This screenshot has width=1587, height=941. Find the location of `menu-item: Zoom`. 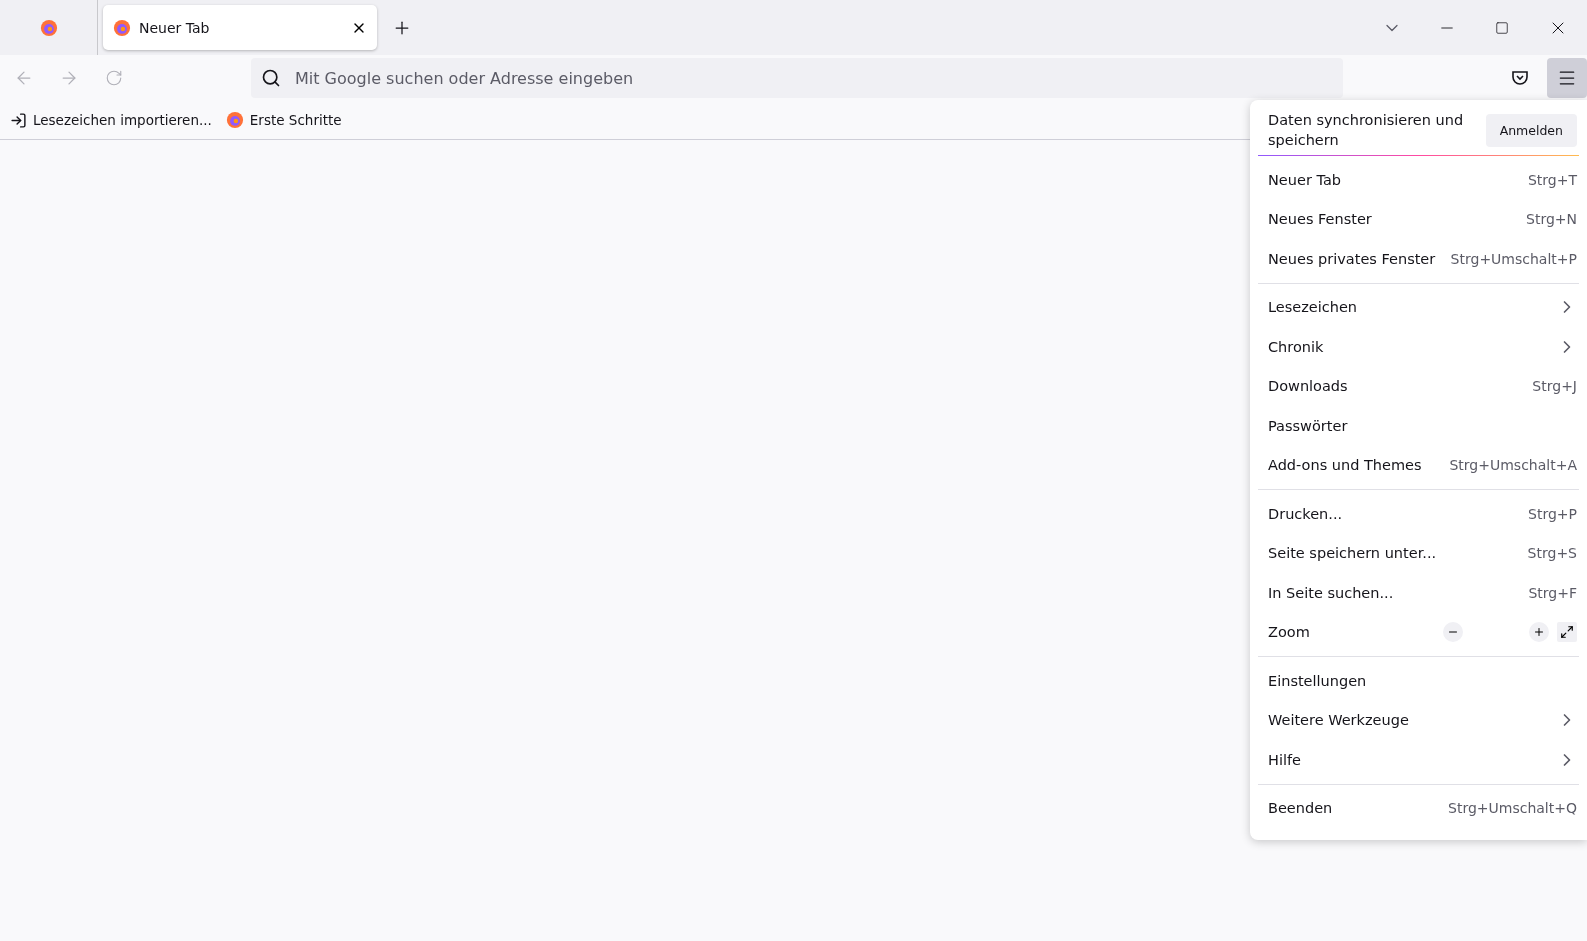

menu-item: Zoom is located at coordinates (1289, 632).